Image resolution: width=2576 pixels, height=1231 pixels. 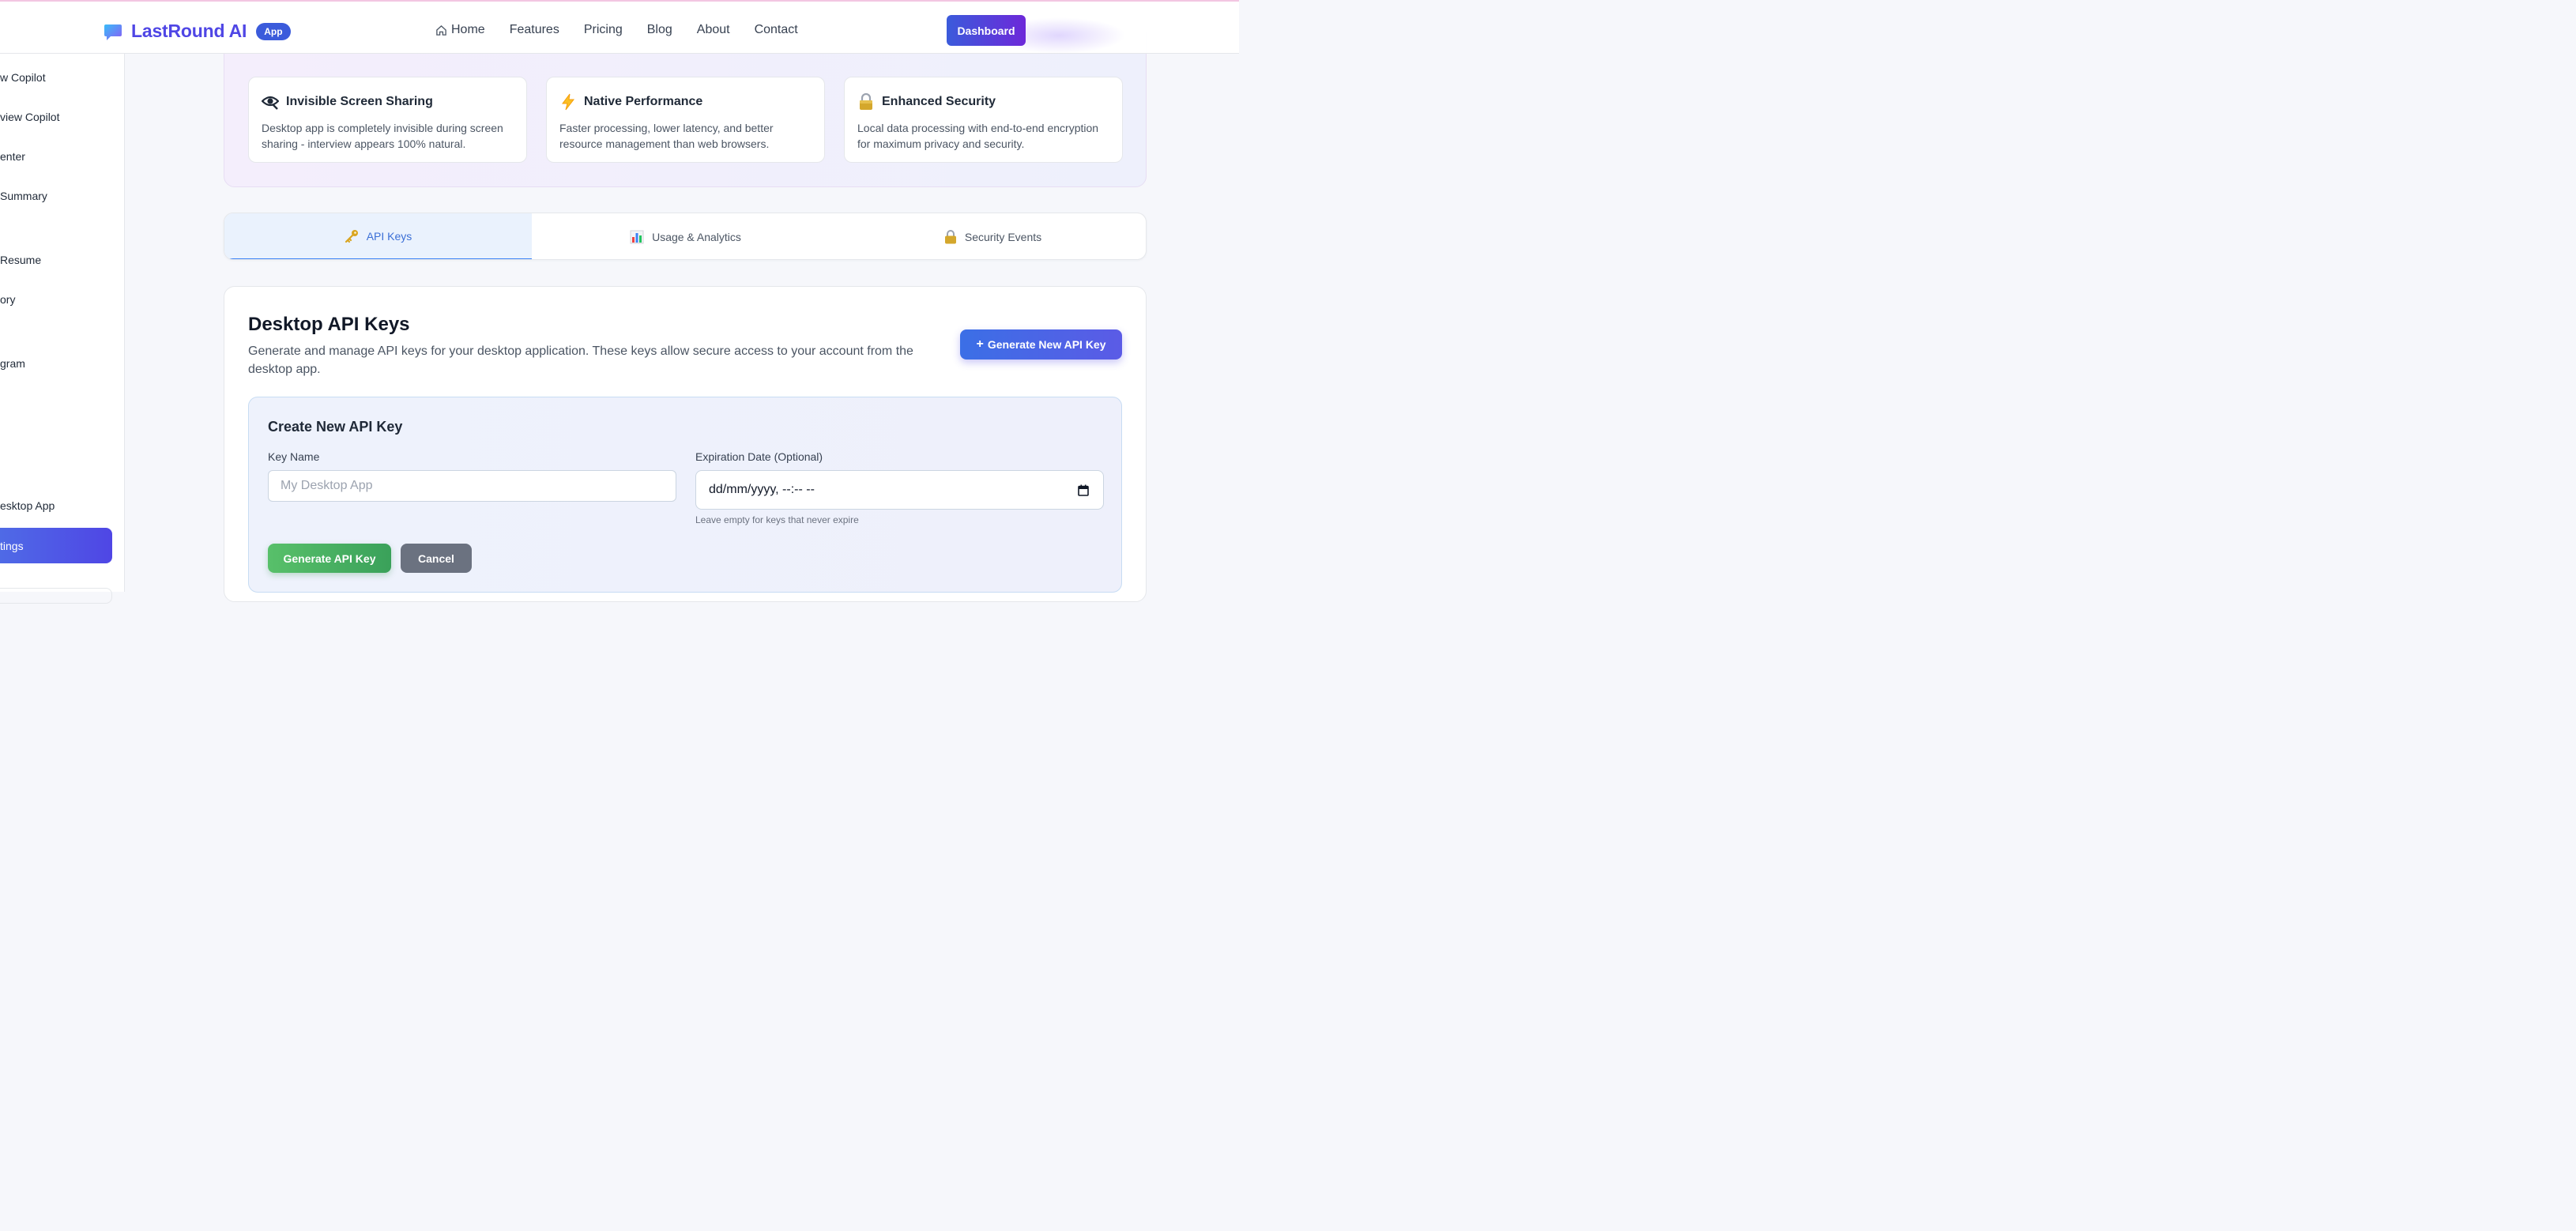 I want to click on expiration-date-input: dd/mm/yyyy, --:-- --, so click(x=899, y=490).